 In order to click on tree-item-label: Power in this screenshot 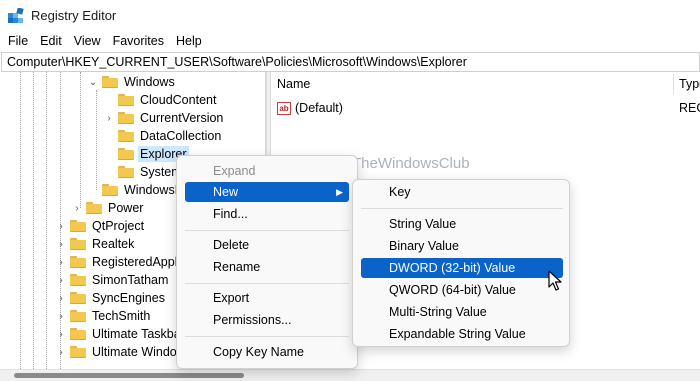, I will do `click(126, 208)`.